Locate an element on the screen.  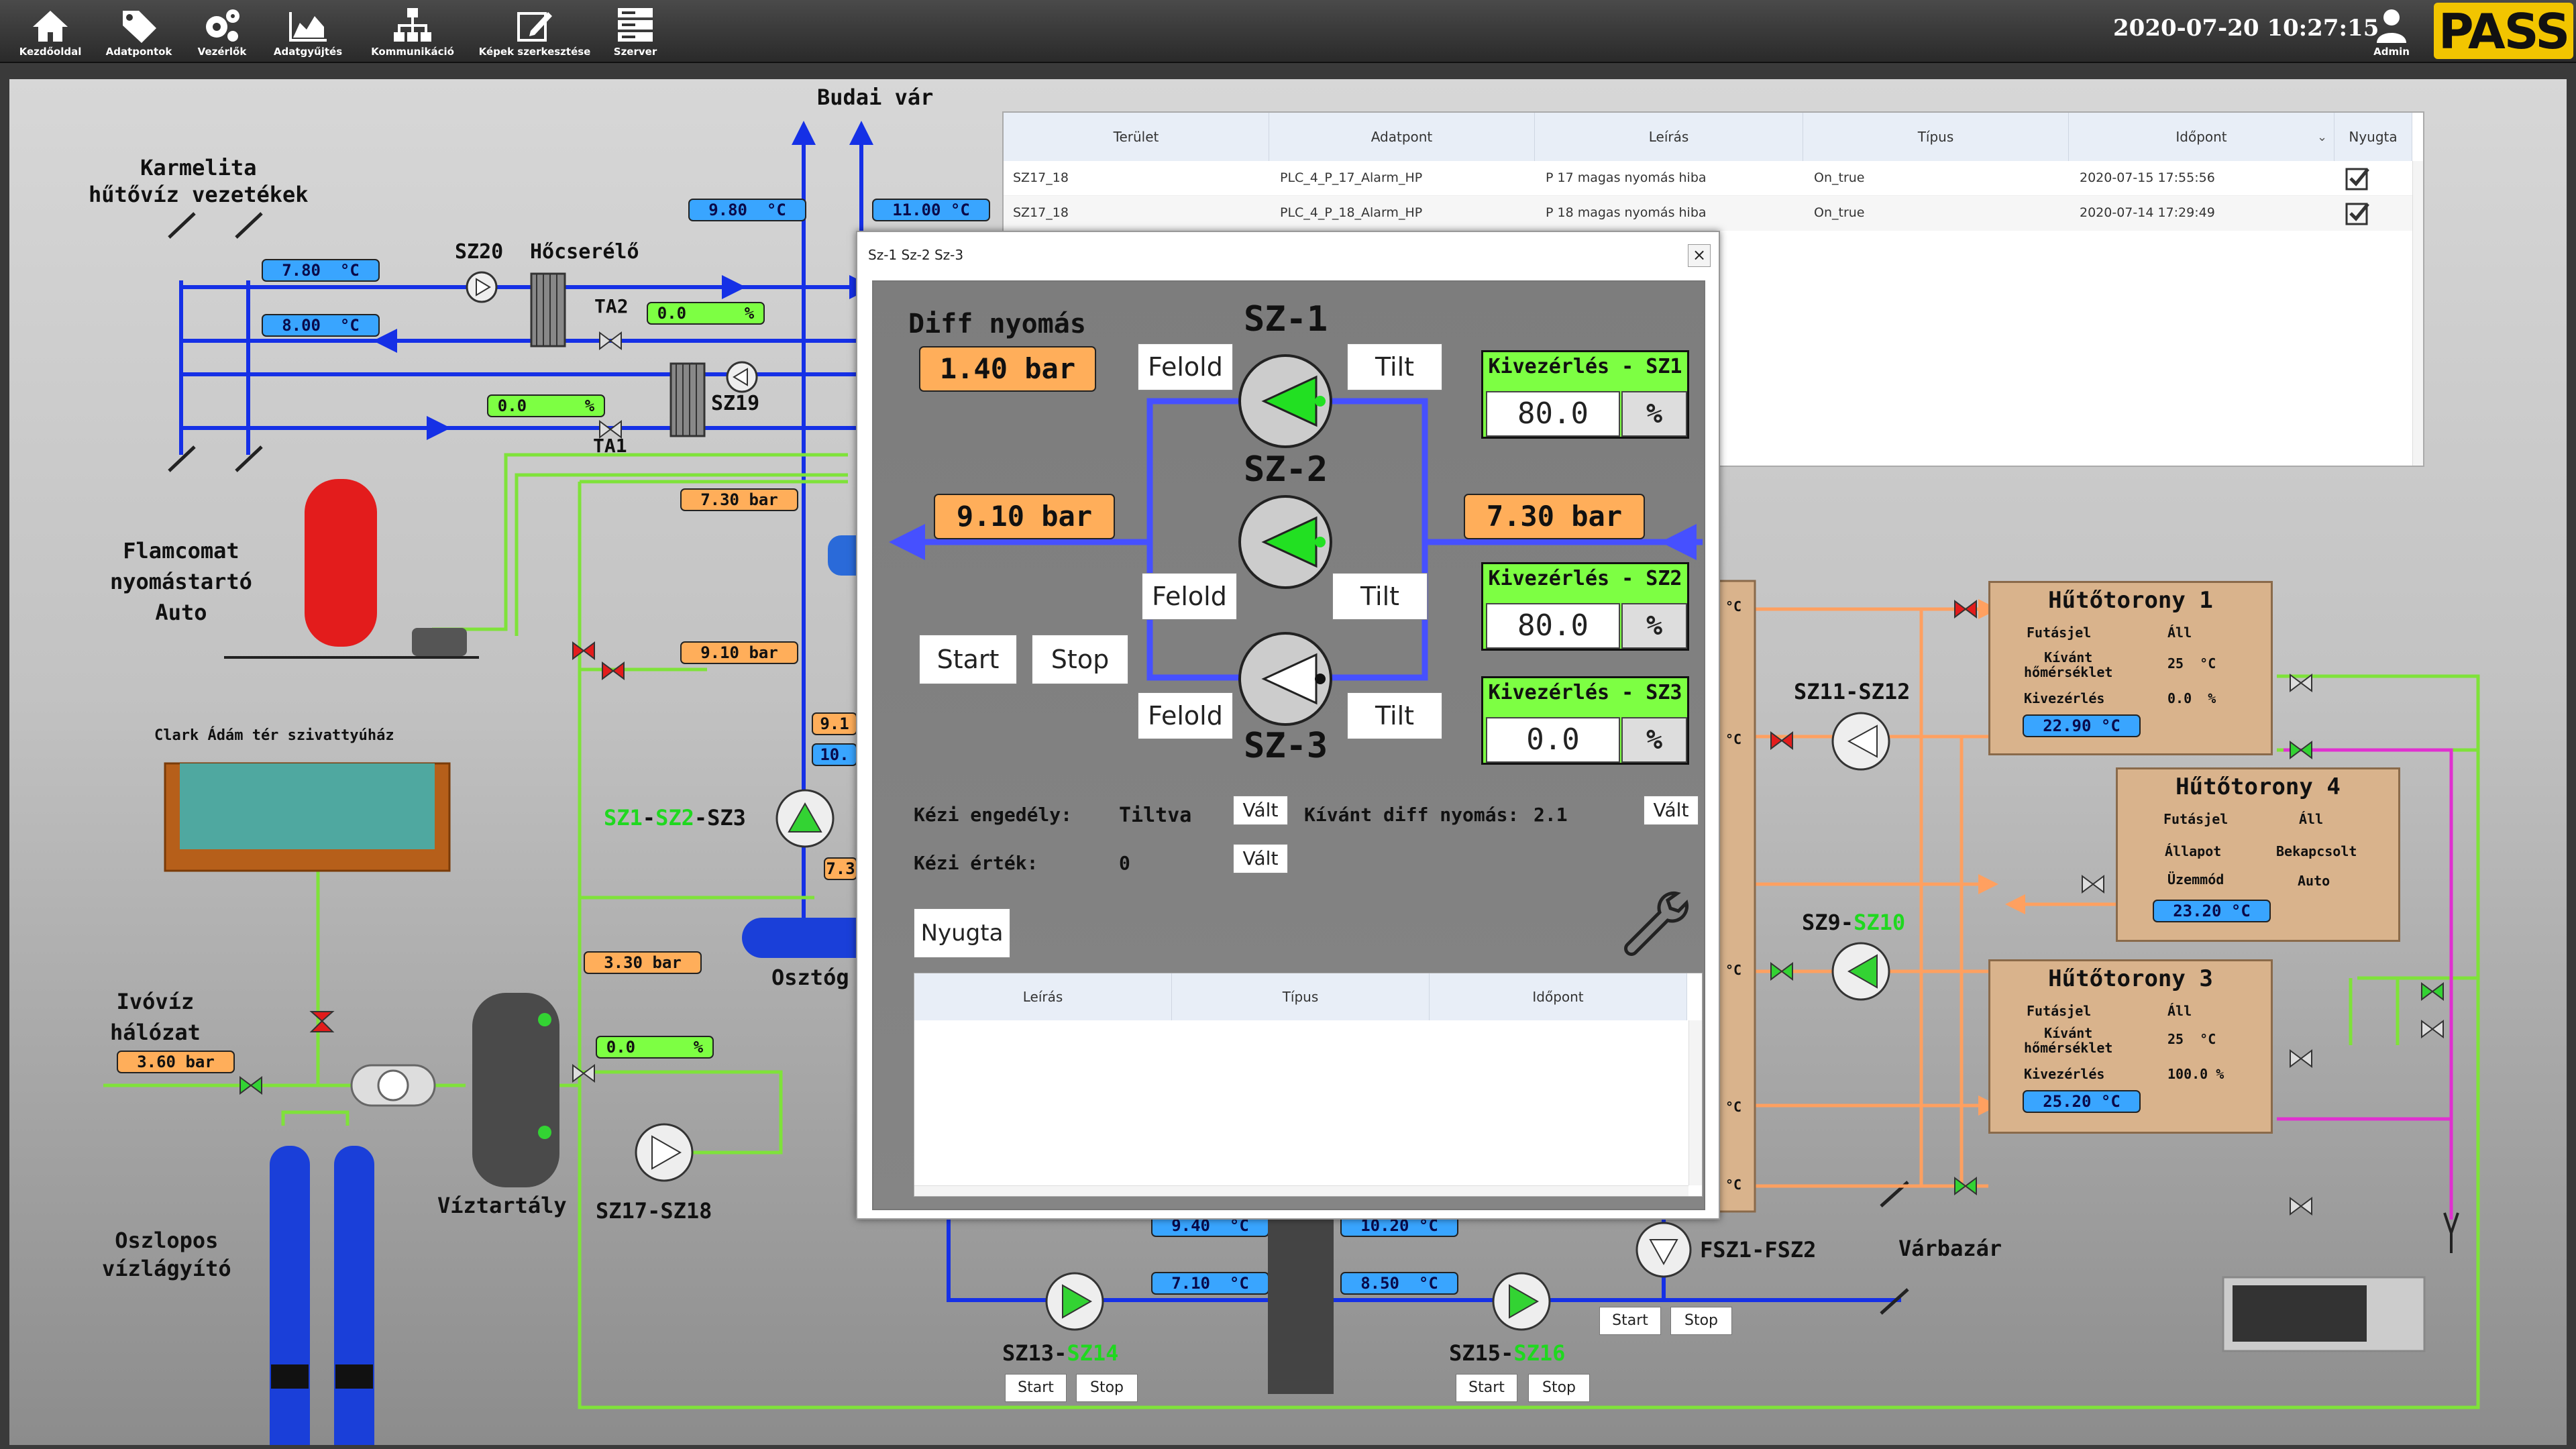
sz3-disable-button: Tilt is located at coordinates (1394, 715).